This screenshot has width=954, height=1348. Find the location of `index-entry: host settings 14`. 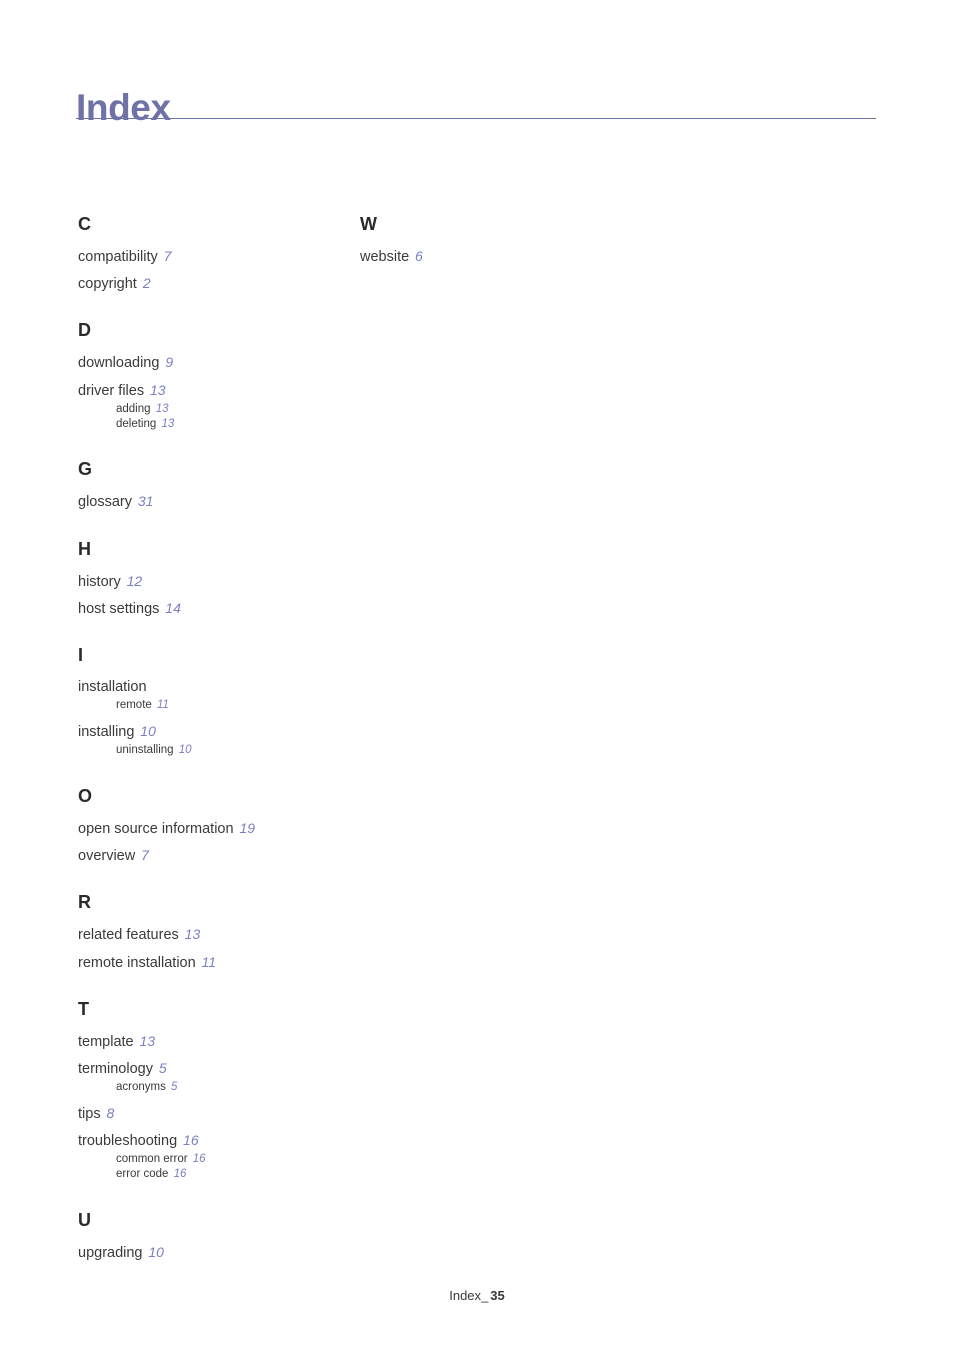

index-entry: host settings 14 is located at coordinates (210, 608).